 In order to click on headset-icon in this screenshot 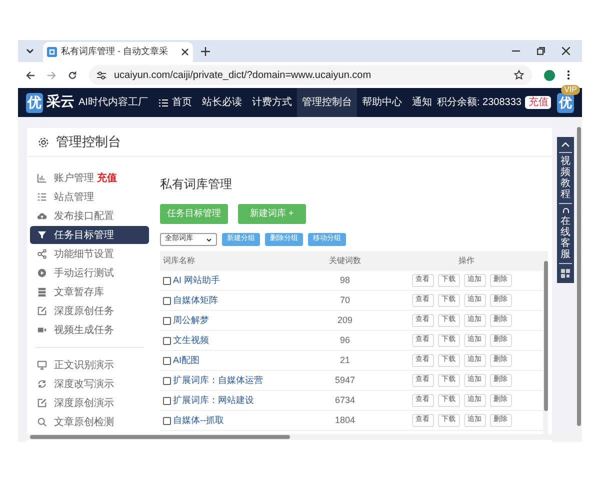, I will do `click(566, 211)`.